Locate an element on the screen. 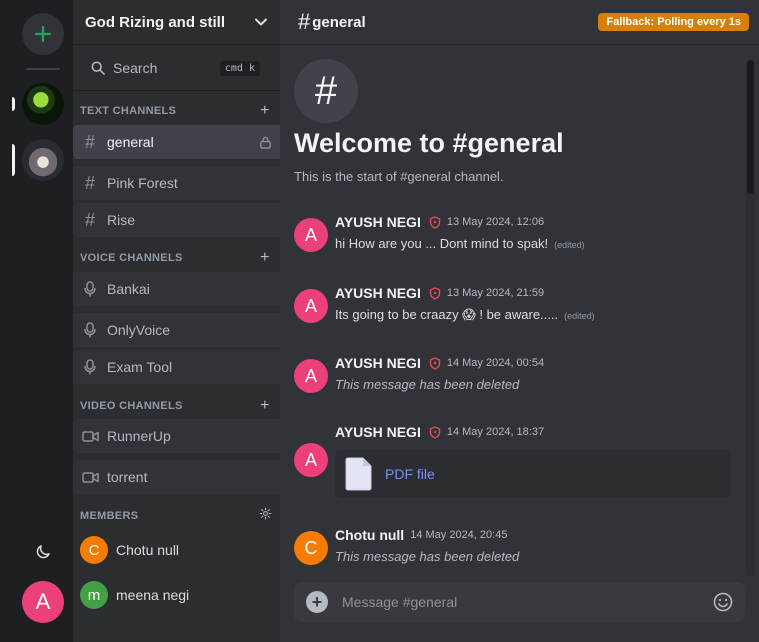  message-header: AYUSH NEGI 13 May 2024, 21:59 is located at coordinates (439, 293).